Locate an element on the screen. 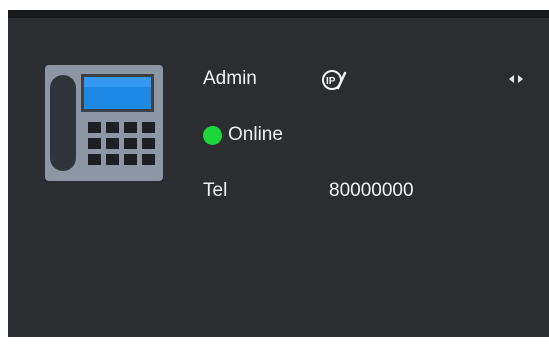 This screenshot has height=347, width=549. desk-phone-icon is located at coordinates (104, 123).